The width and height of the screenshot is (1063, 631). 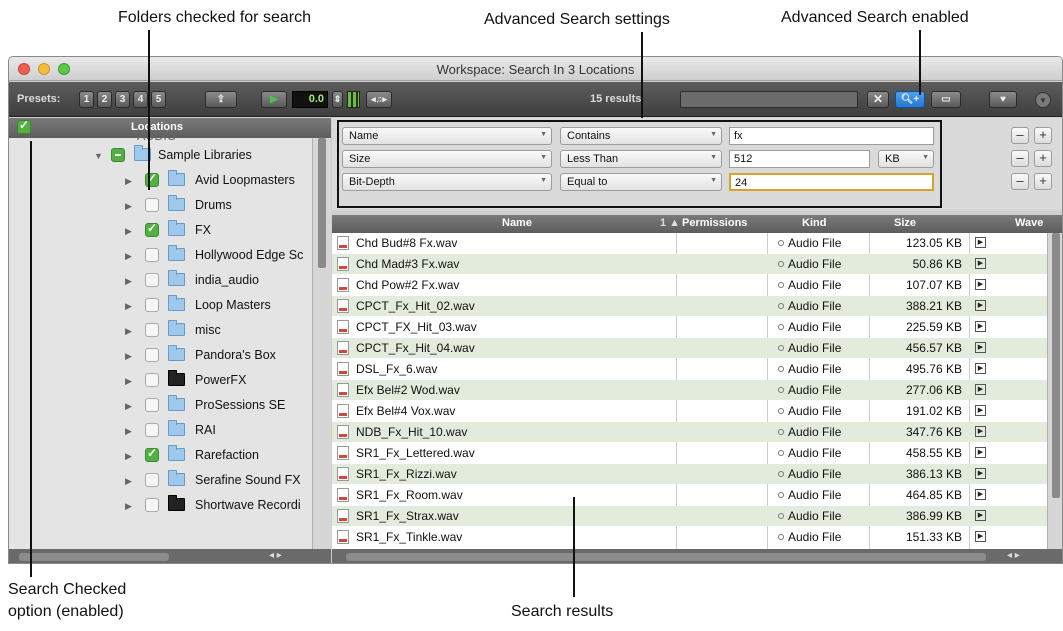 I want to click on value-field: fx, so click(x=831, y=136).